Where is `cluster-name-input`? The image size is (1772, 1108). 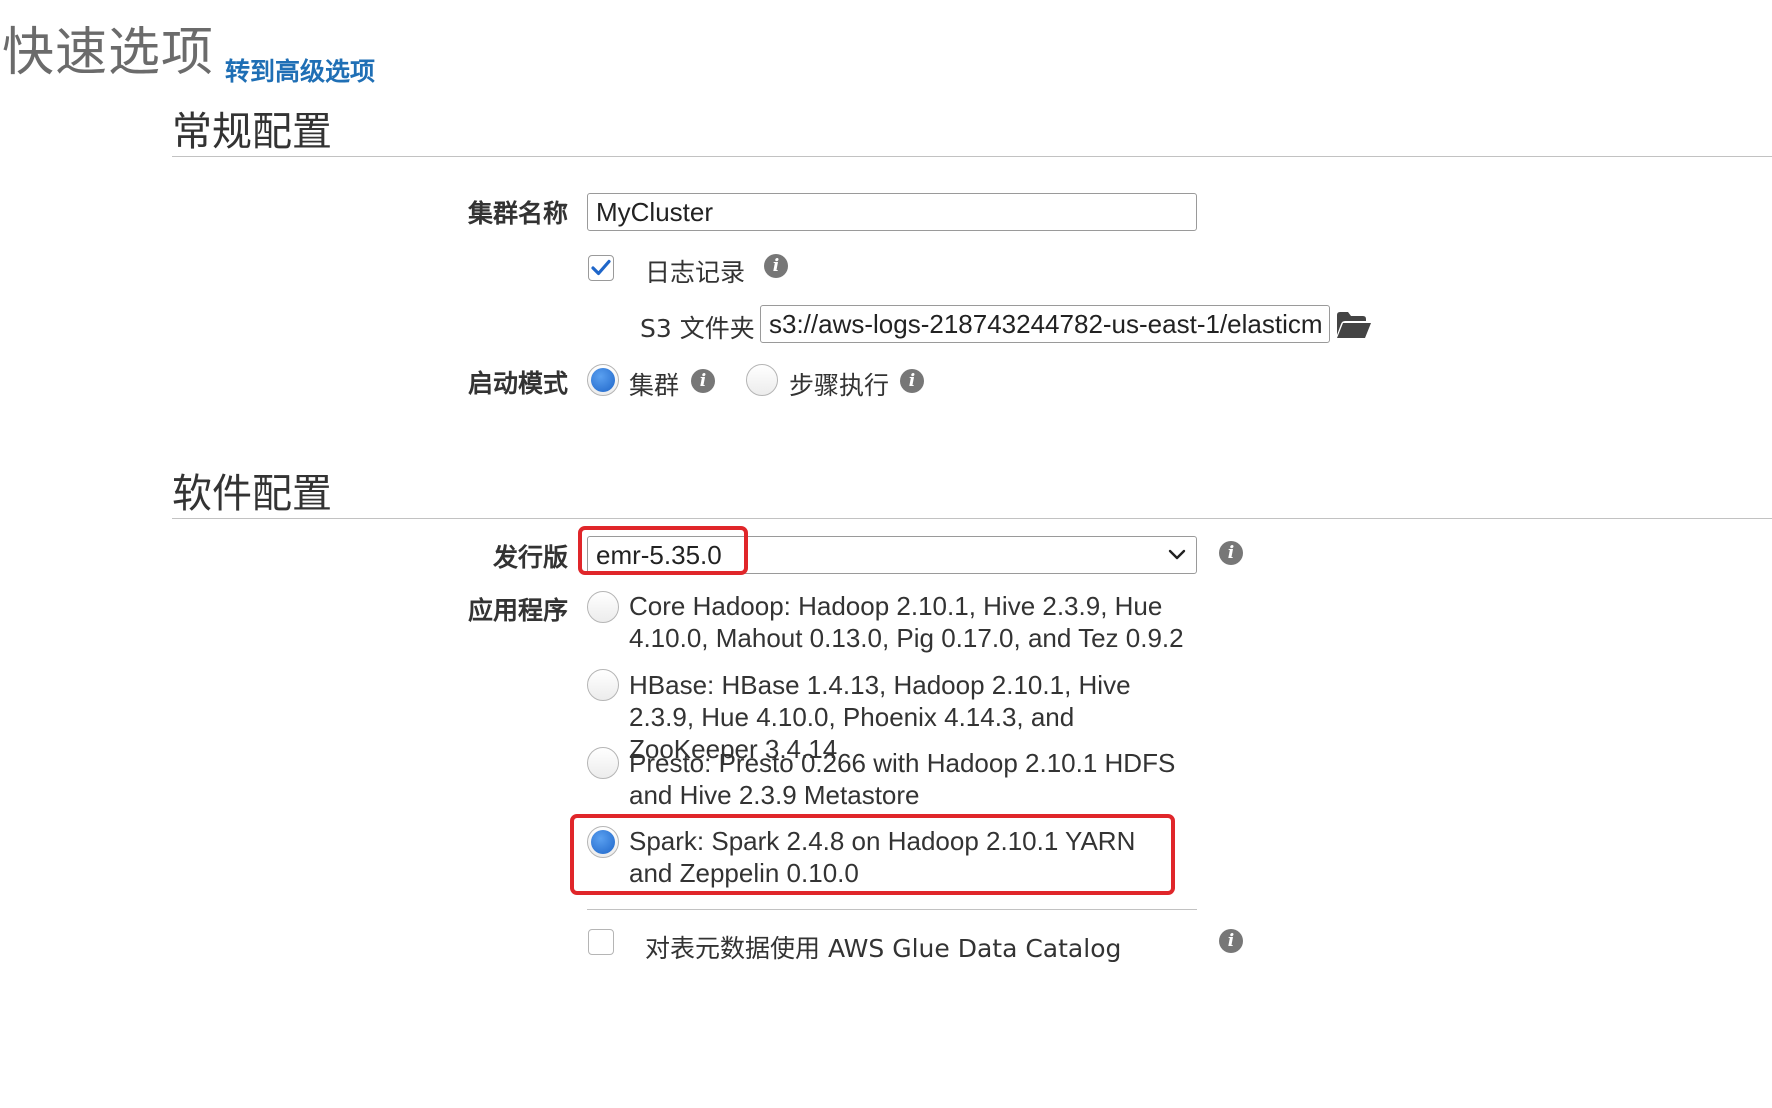 cluster-name-input is located at coordinates (892, 212).